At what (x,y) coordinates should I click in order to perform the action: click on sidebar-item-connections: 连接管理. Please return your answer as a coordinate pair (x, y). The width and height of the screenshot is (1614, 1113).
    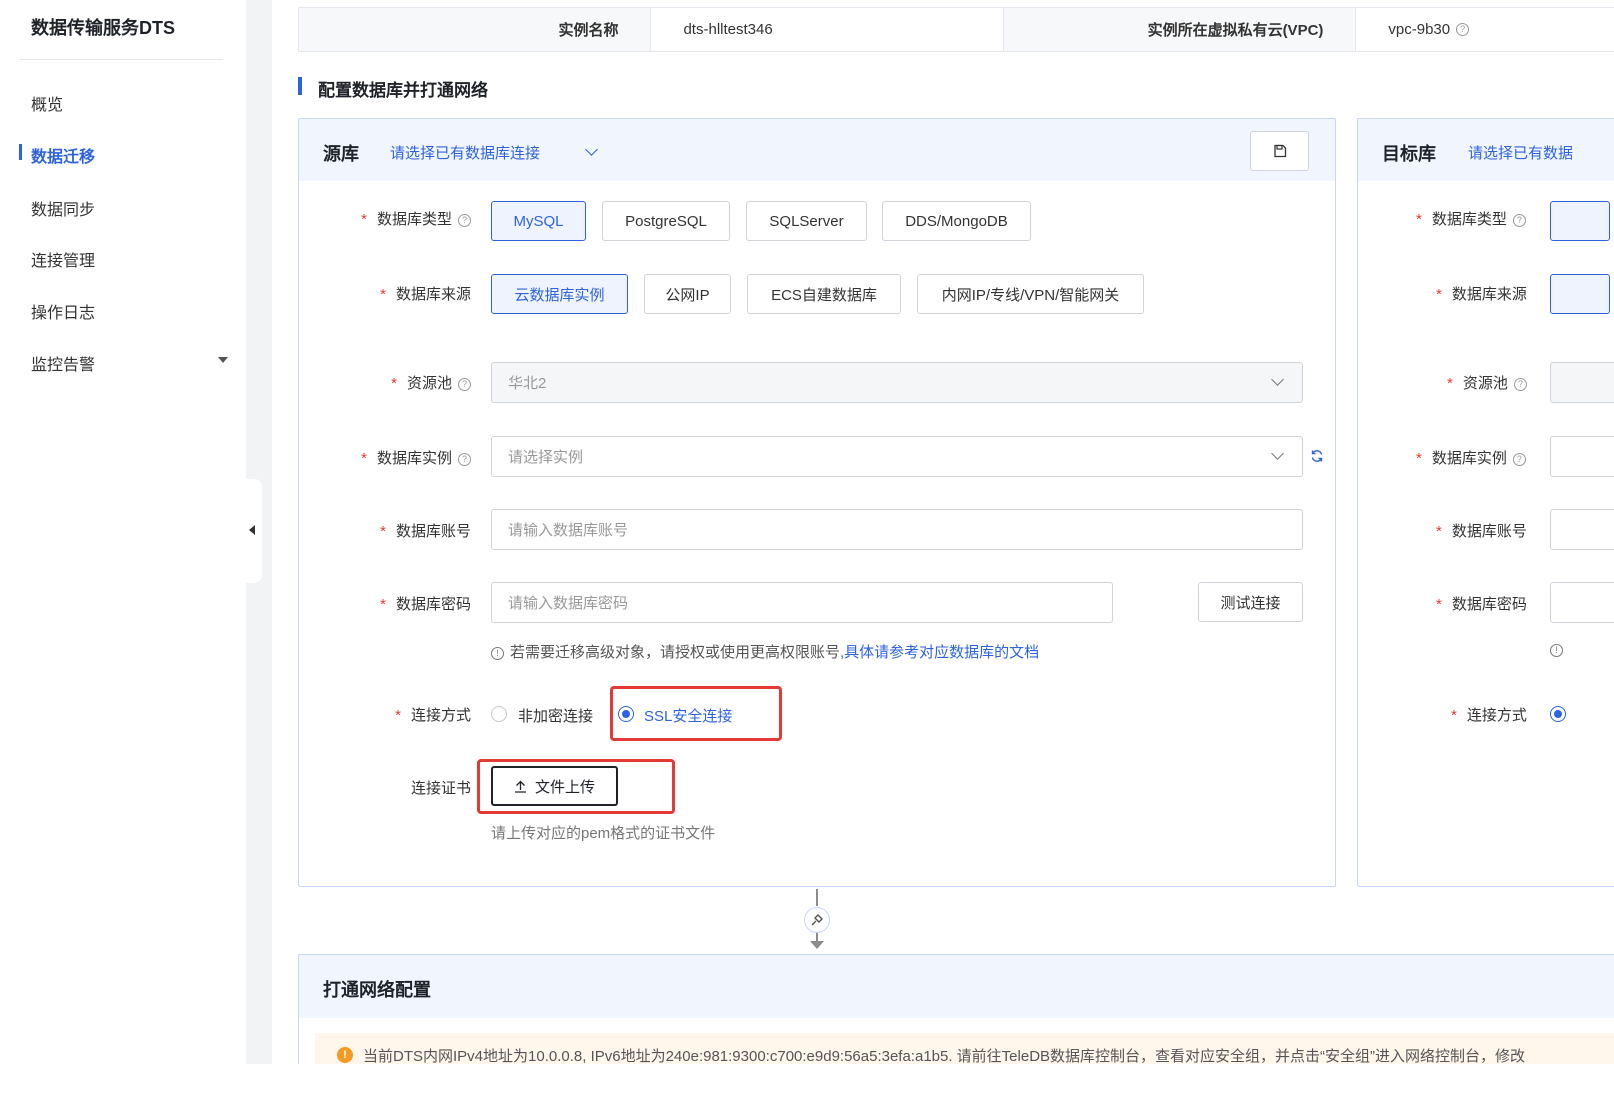
    Looking at the image, I should click on (63, 259).